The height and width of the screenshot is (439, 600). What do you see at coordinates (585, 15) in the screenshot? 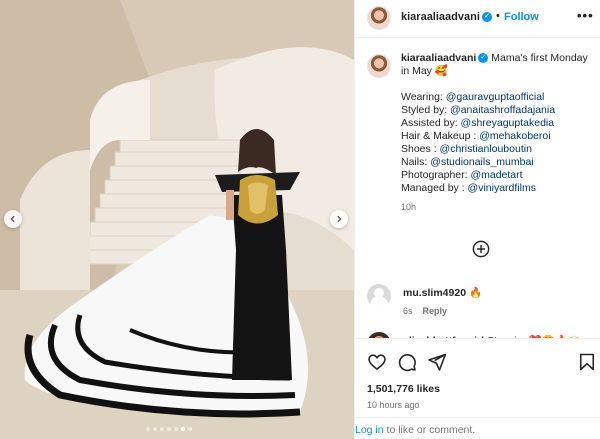
I see `more-options-icon: •••` at bounding box center [585, 15].